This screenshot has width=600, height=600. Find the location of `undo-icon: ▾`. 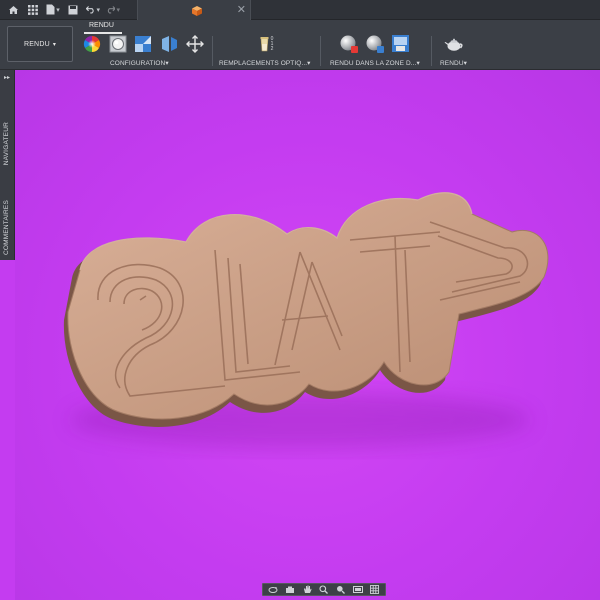

undo-icon: ▾ is located at coordinates (93, 10).